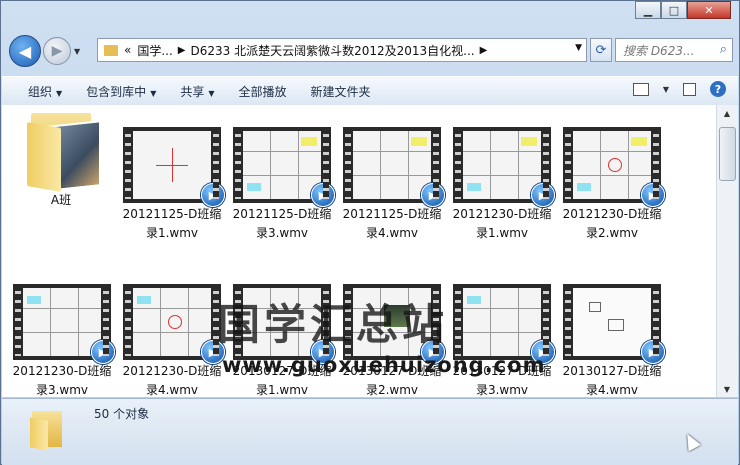 The height and width of the screenshot is (465, 740). I want to click on item-name: 20121125-D班缩 录1.wmv, so click(172, 223).